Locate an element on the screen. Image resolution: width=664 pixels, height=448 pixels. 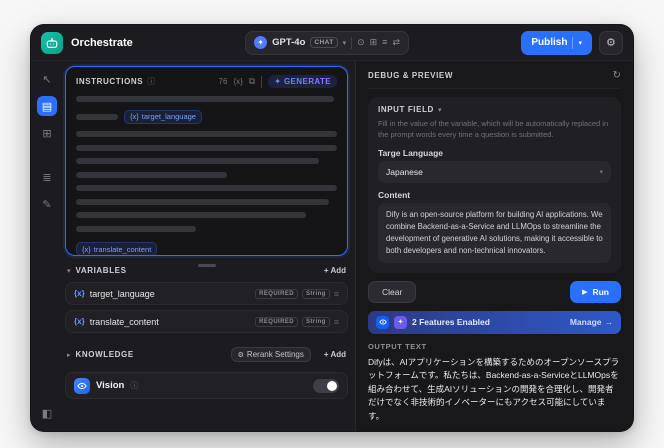
target-language-value: Japanese is located at coordinates (404, 171).